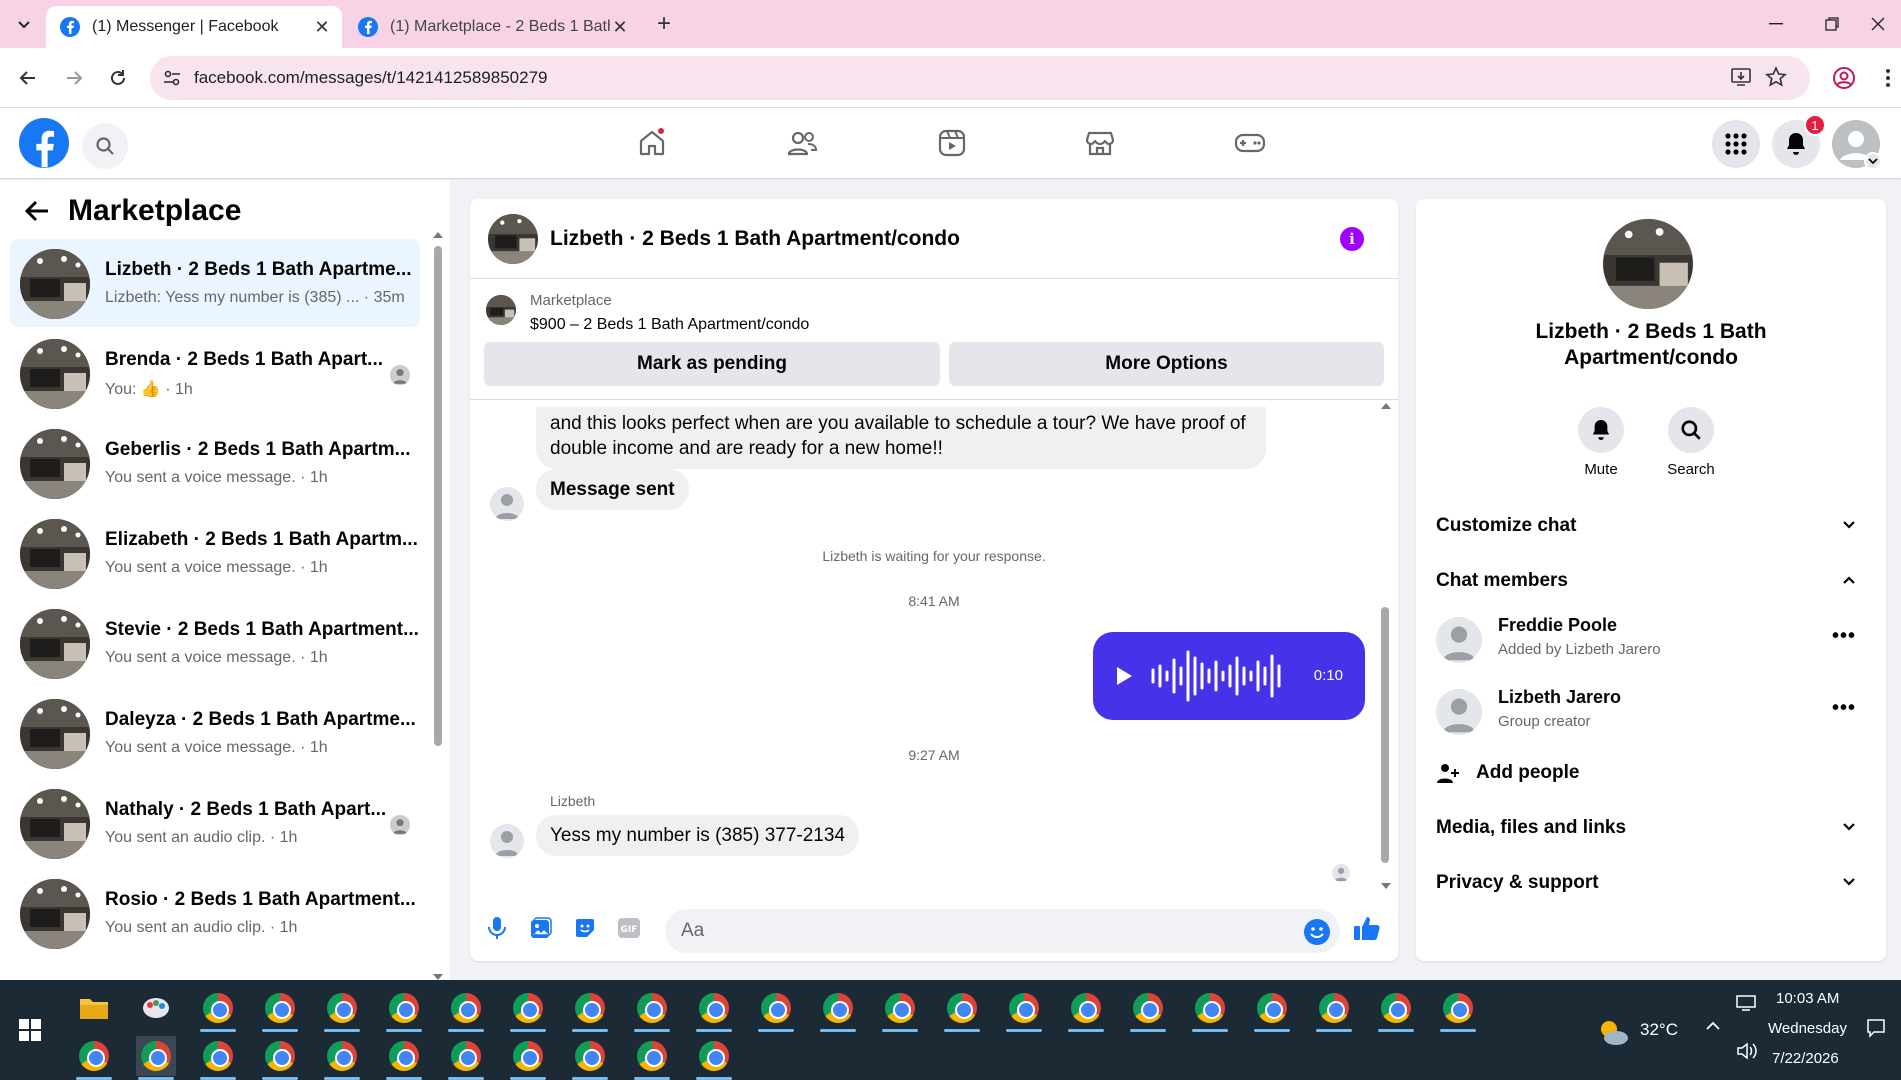 Image resolution: width=1901 pixels, height=1080 pixels. I want to click on add-people-row: Add people, so click(1651, 773).